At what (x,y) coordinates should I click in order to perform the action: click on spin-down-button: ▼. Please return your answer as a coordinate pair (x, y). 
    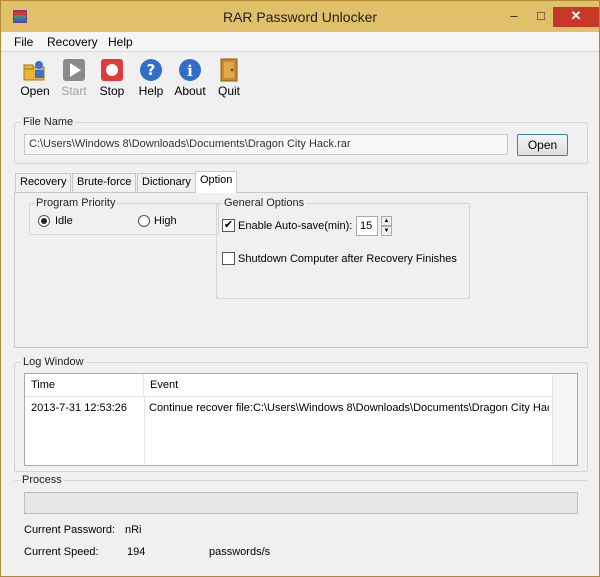
    Looking at the image, I should click on (386, 231).